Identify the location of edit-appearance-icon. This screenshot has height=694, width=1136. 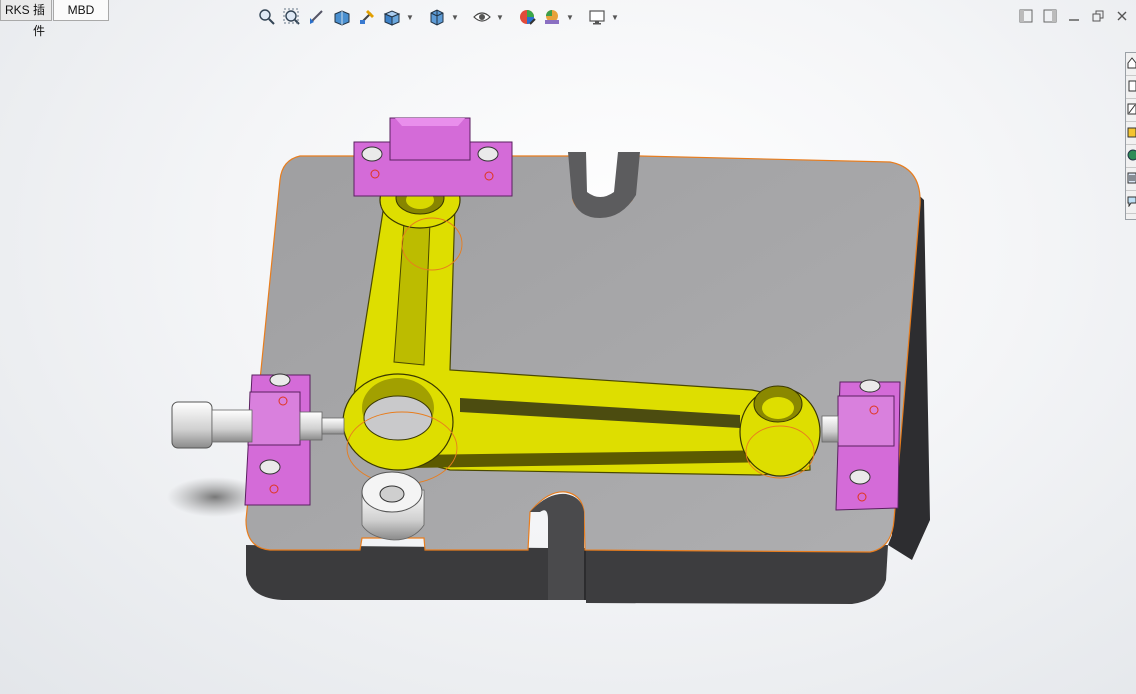
(527, 17).